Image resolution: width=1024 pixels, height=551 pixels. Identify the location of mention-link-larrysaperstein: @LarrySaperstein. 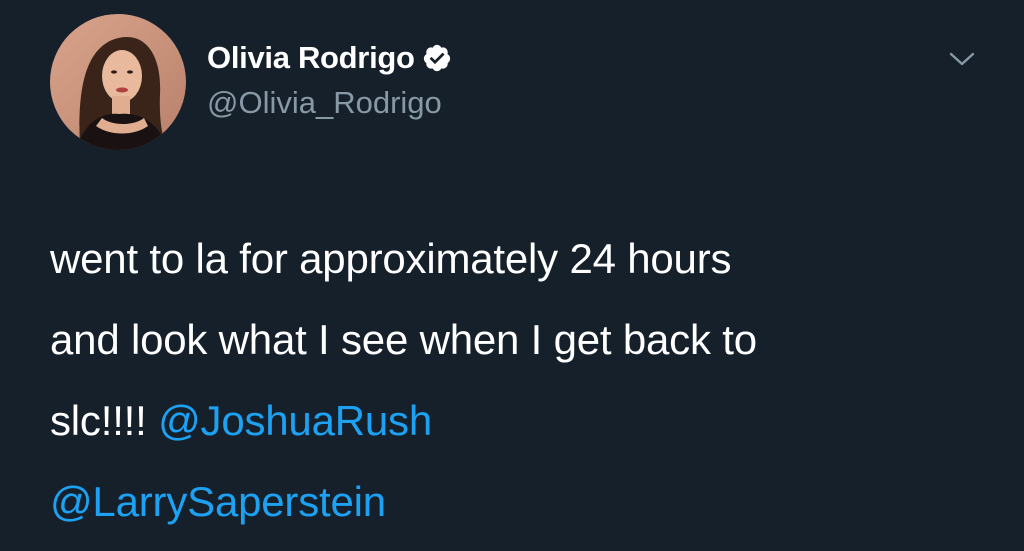
(218, 501).